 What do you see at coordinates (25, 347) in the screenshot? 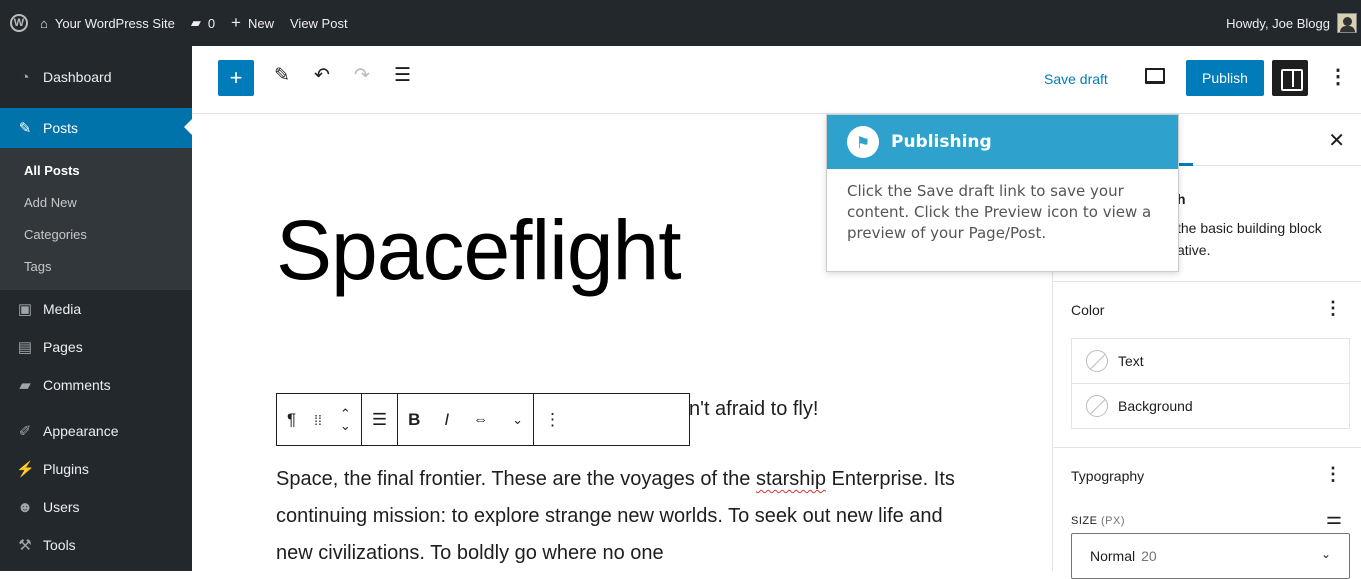
I see `pages-icon: ▤` at bounding box center [25, 347].